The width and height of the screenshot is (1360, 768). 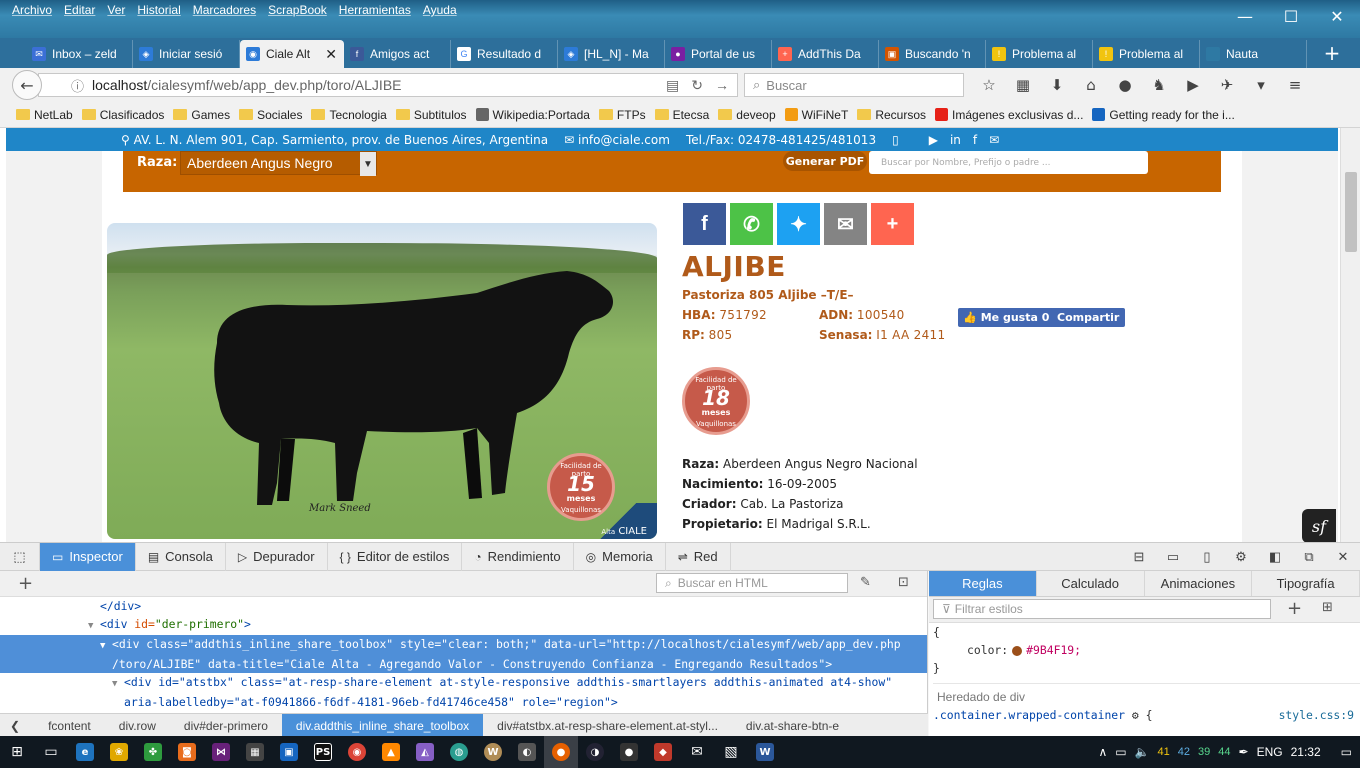 What do you see at coordinates (297, 10) in the screenshot?
I see `menu-scrapbook: ScrapBook` at bounding box center [297, 10].